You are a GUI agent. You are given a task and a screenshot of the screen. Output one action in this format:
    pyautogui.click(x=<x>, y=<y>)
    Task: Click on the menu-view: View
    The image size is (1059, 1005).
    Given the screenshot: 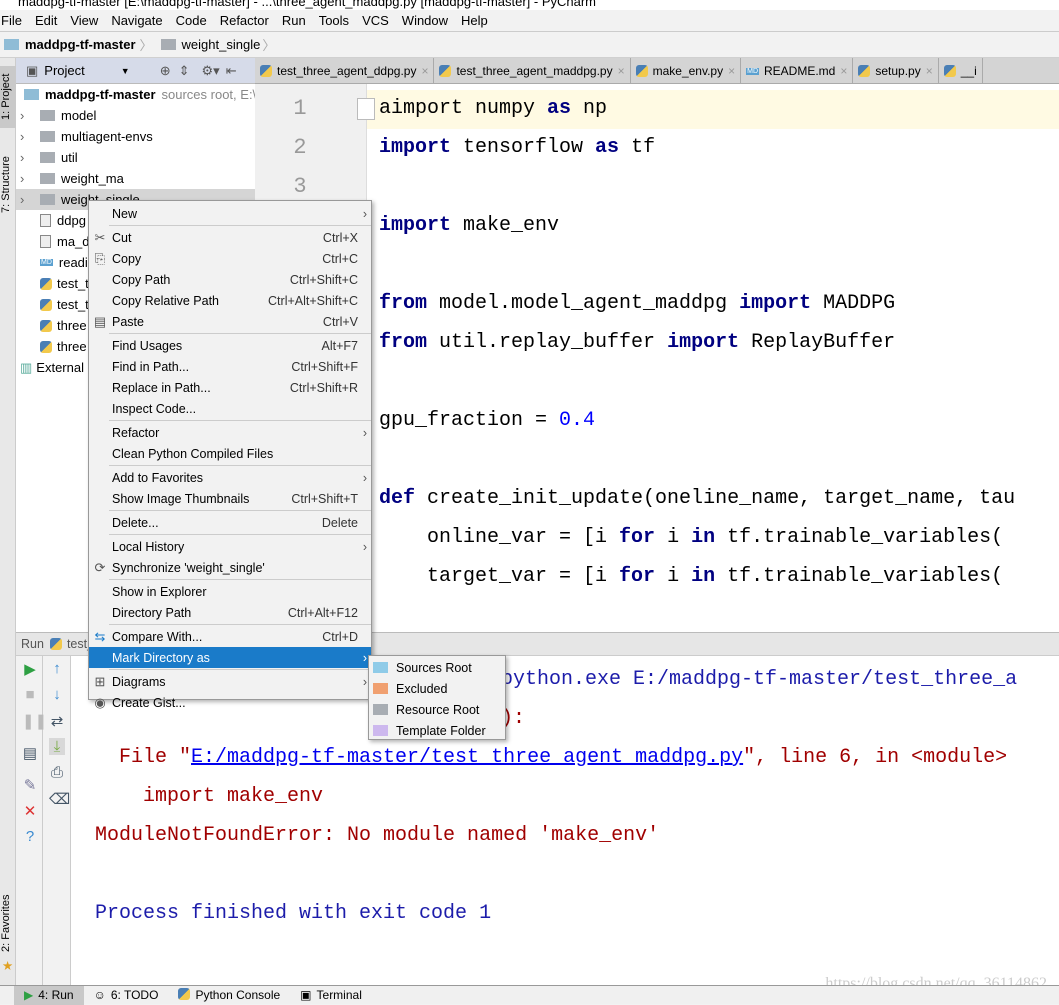 What is the action you would take?
    pyautogui.click(x=83, y=20)
    